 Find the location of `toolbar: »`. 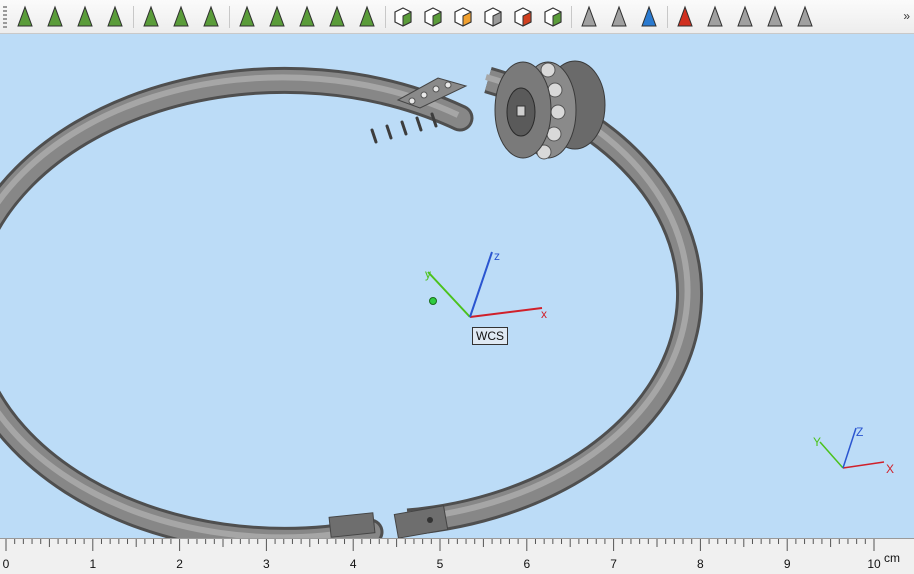

toolbar: » is located at coordinates (457, 17).